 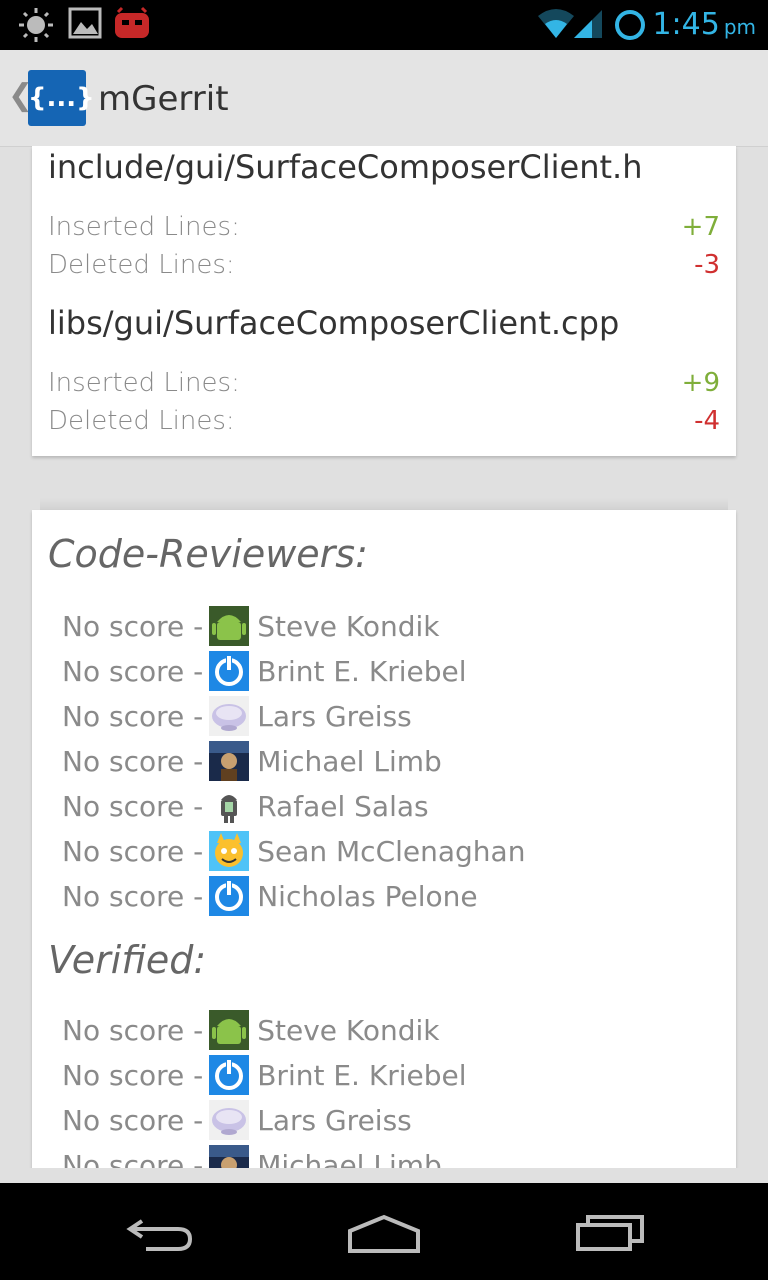 I want to click on cartoon-avatar-icon, so click(x=229, y=851).